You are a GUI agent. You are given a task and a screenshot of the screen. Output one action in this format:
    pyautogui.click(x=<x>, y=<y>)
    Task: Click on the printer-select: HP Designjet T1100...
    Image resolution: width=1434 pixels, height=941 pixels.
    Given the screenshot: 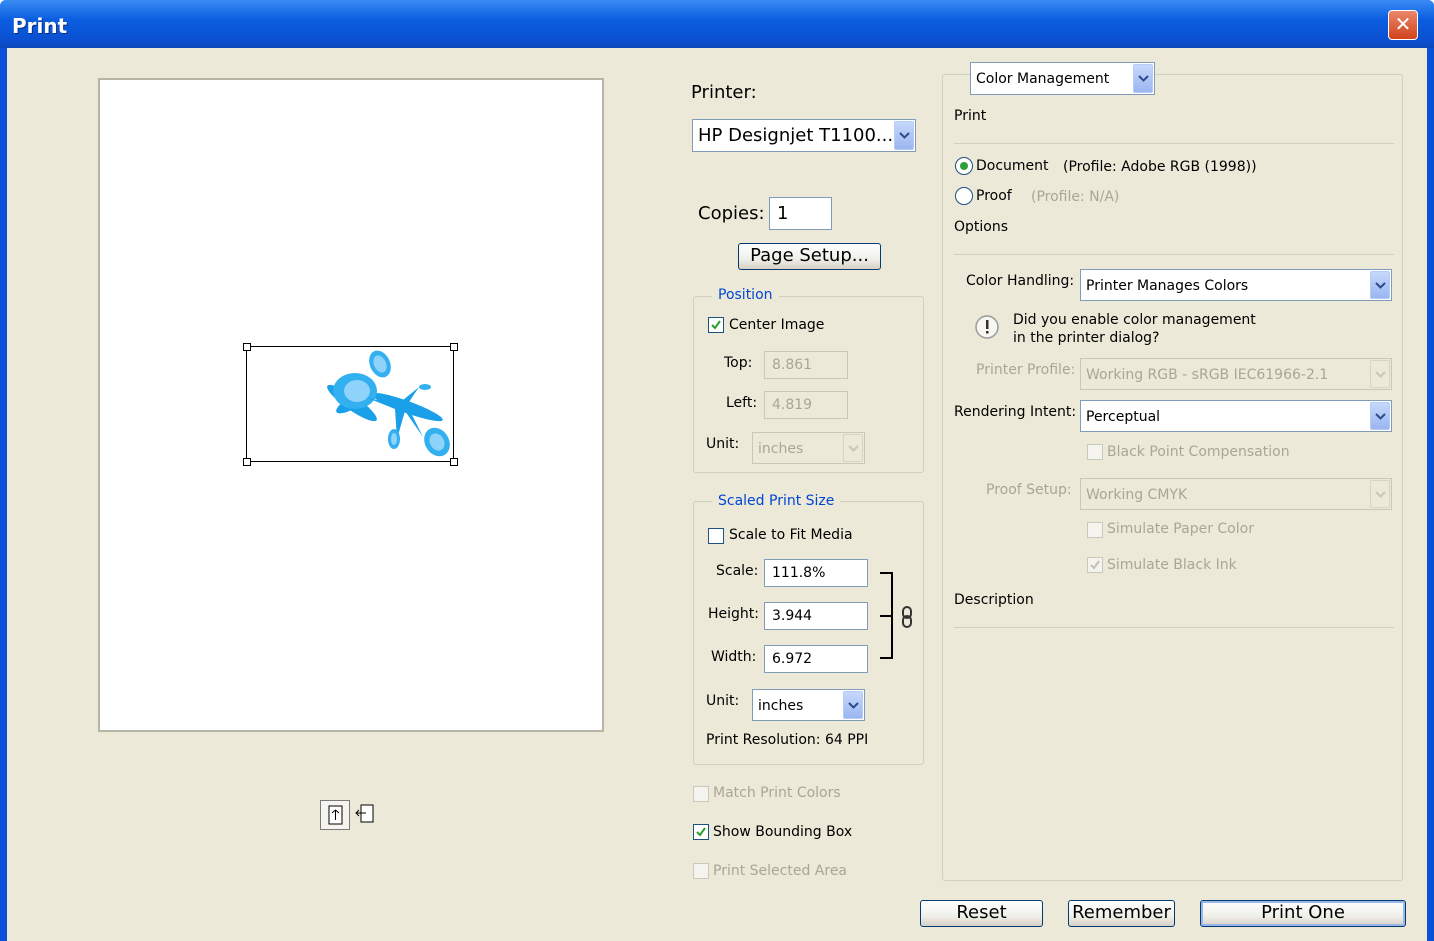 What is the action you would take?
    pyautogui.click(x=804, y=135)
    